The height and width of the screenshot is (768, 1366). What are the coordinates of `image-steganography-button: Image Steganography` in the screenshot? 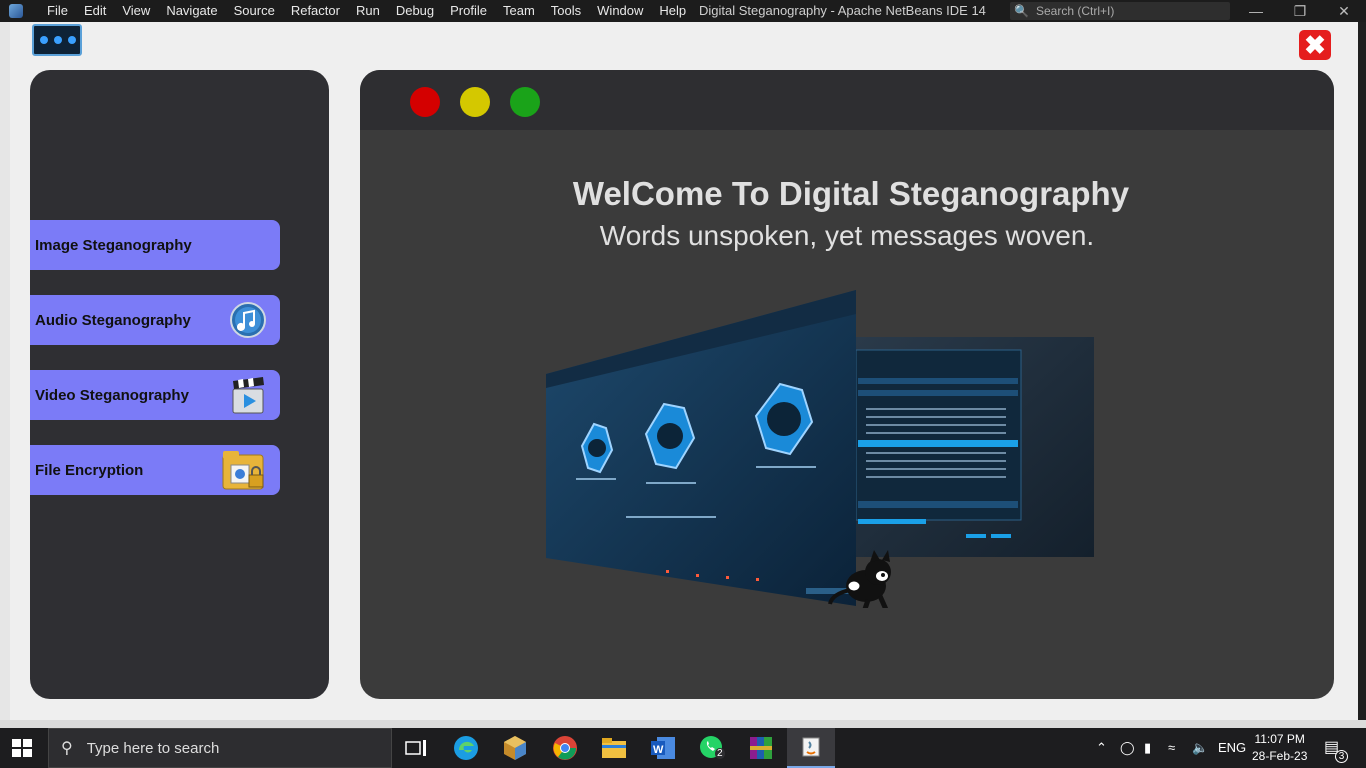 It's located at (155, 245).